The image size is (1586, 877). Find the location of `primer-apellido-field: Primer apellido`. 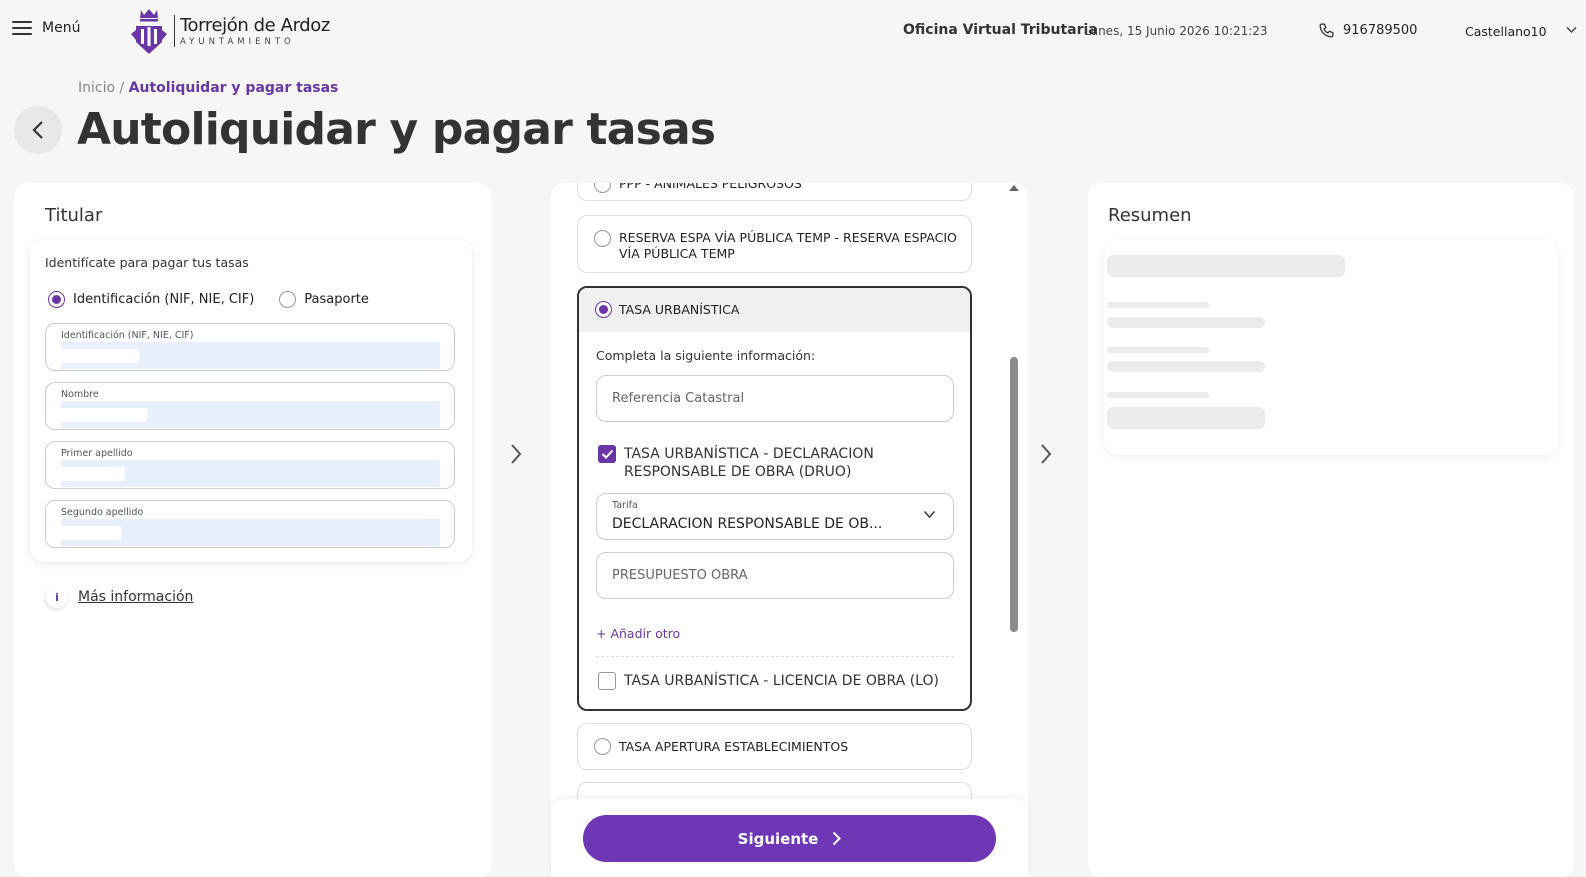

primer-apellido-field: Primer apellido is located at coordinates (250, 465).